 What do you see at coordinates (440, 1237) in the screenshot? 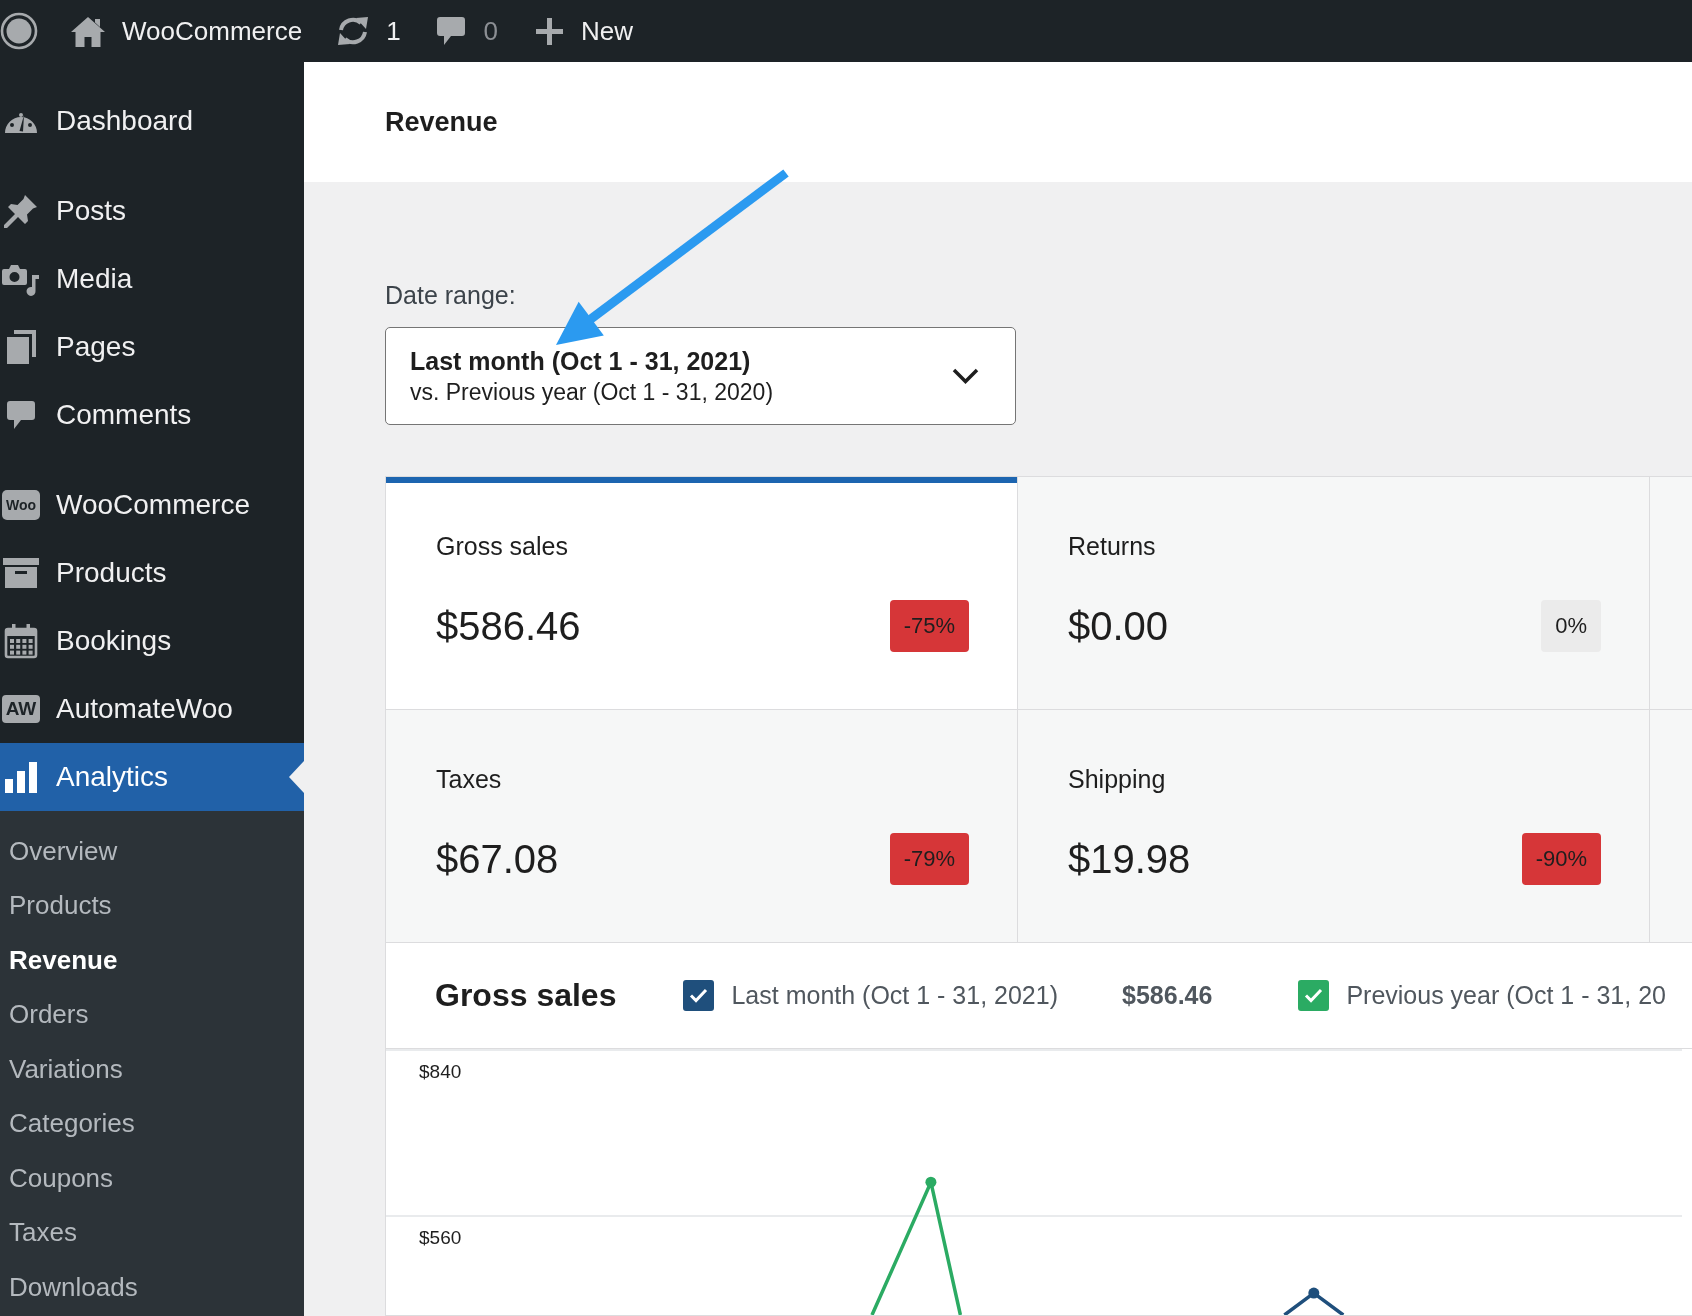
I see `y-tick-label: $560` at bounding box center [440, 1237].